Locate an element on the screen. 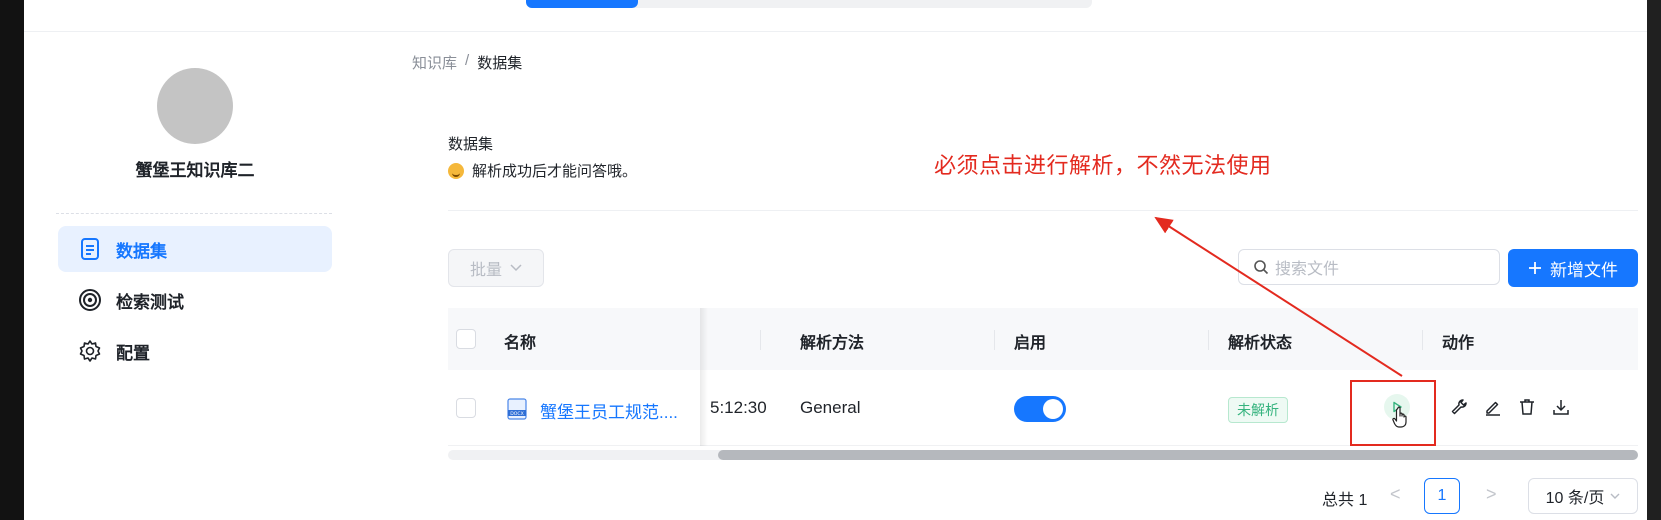 The width and height of the screenshot is (1661, 520). upload-time: 5:12:30 is located at coordinates (733, 408).